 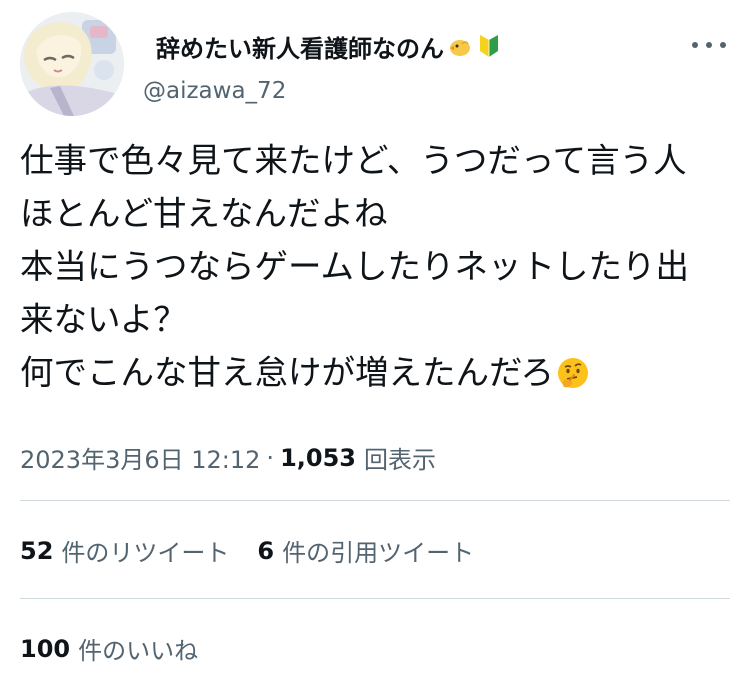 I want to click on author-display-name: 辞めたい新人看護師なのん, so click(x=300, y=46).